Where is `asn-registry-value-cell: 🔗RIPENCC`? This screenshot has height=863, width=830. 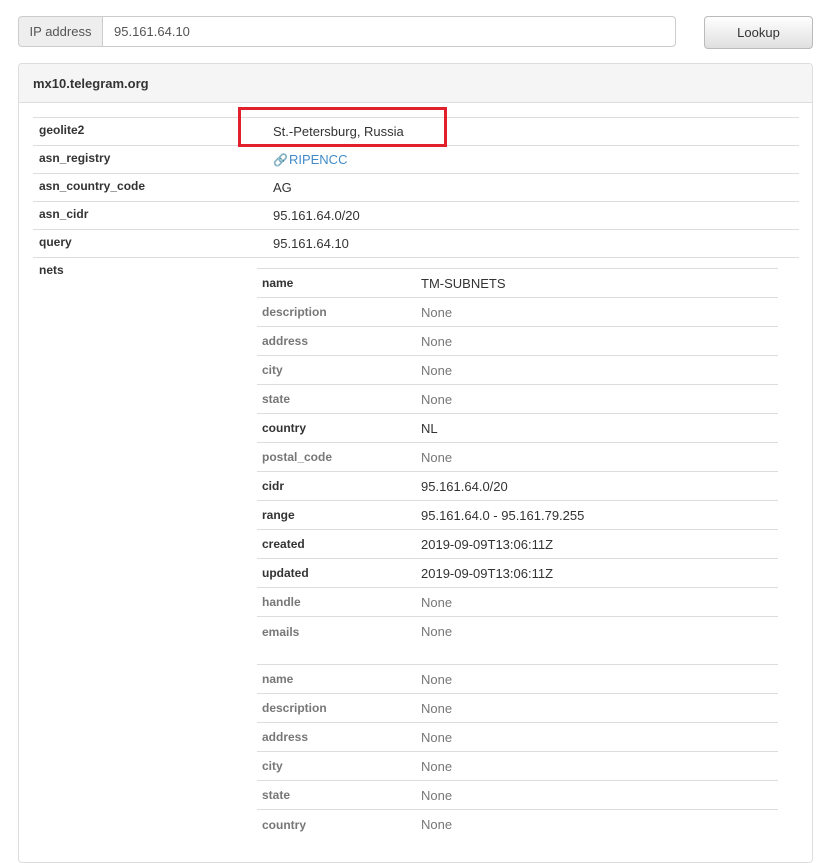 asn-registry-value-cell: 🔗RIPENCC is located at coordinates (536, 159).